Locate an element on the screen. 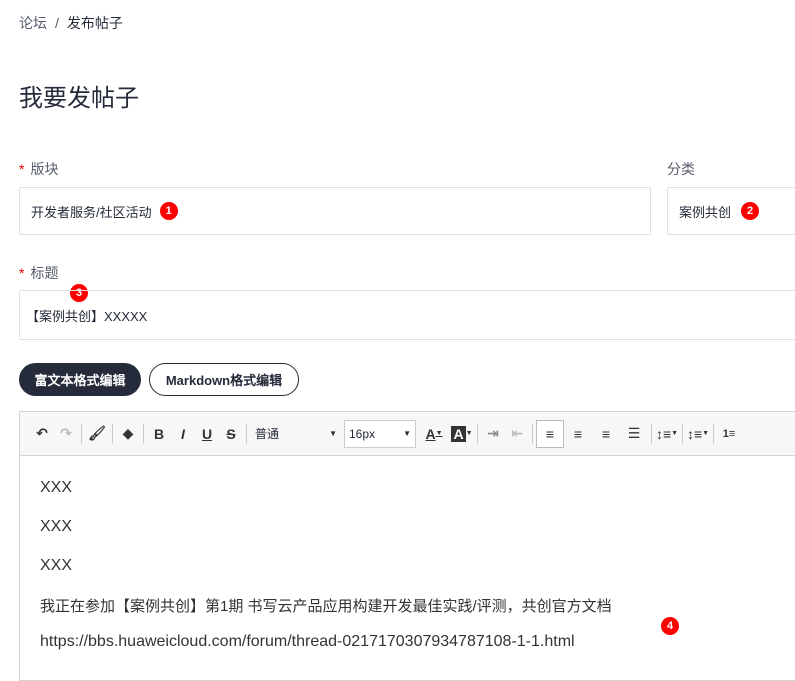 The width and height of the screenshot is (795, 681). breadcrumb-current: 发布帖子 is located at coordinates (94, 23).